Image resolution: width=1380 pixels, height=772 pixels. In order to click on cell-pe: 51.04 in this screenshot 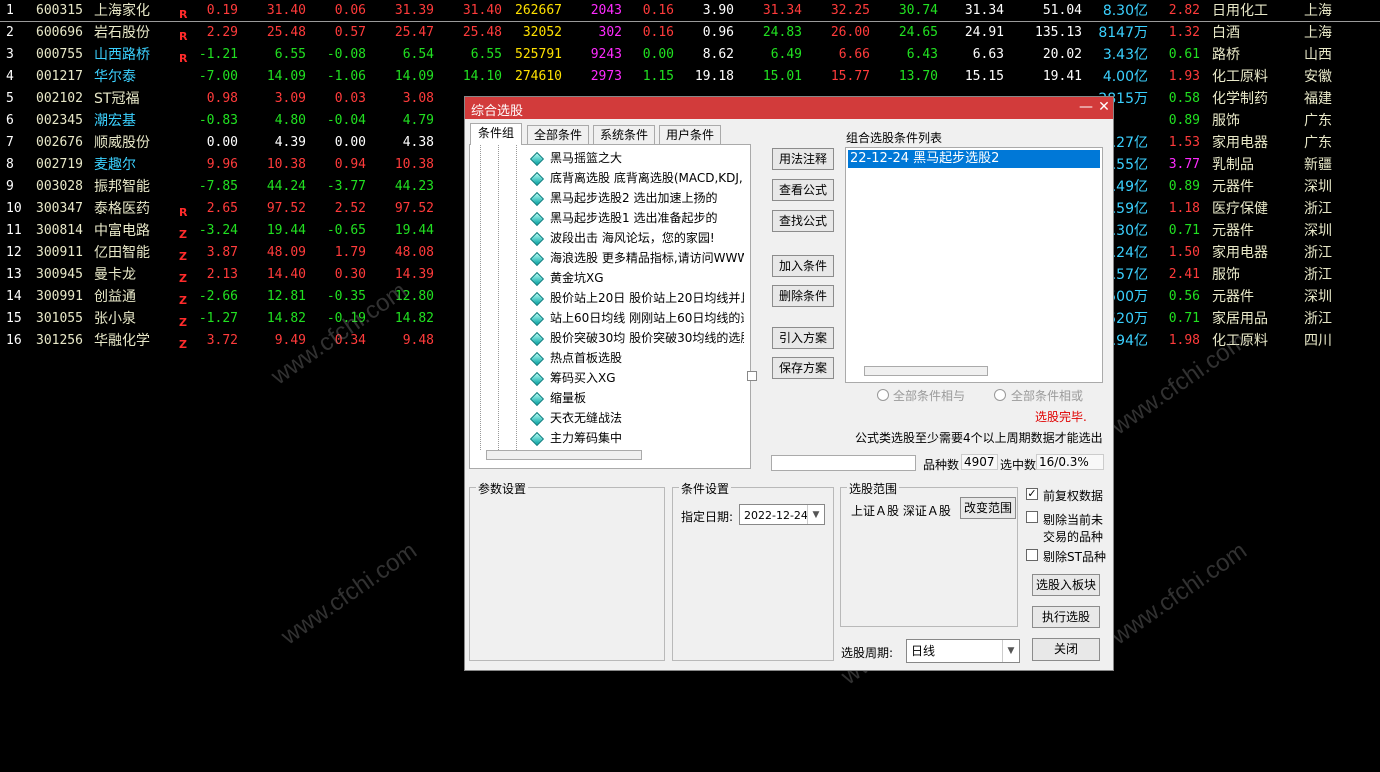, I will do `click(1062, 10)`.